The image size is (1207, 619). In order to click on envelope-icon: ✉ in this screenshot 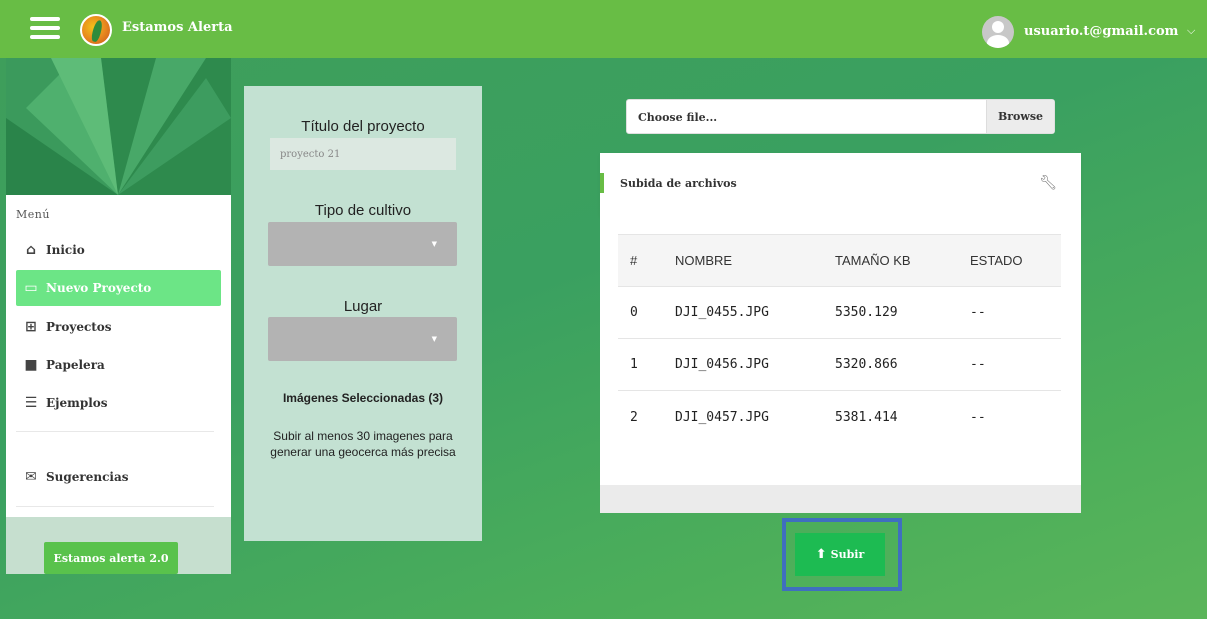, I will do `click(31, 477)`.